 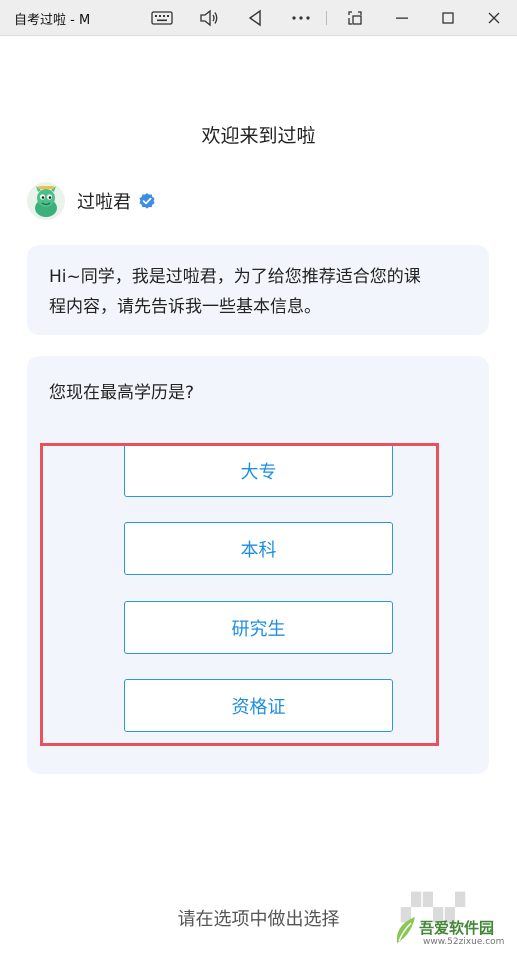 I want to click on app-title: 自考过啦 - M, so click(x=52, y=20).